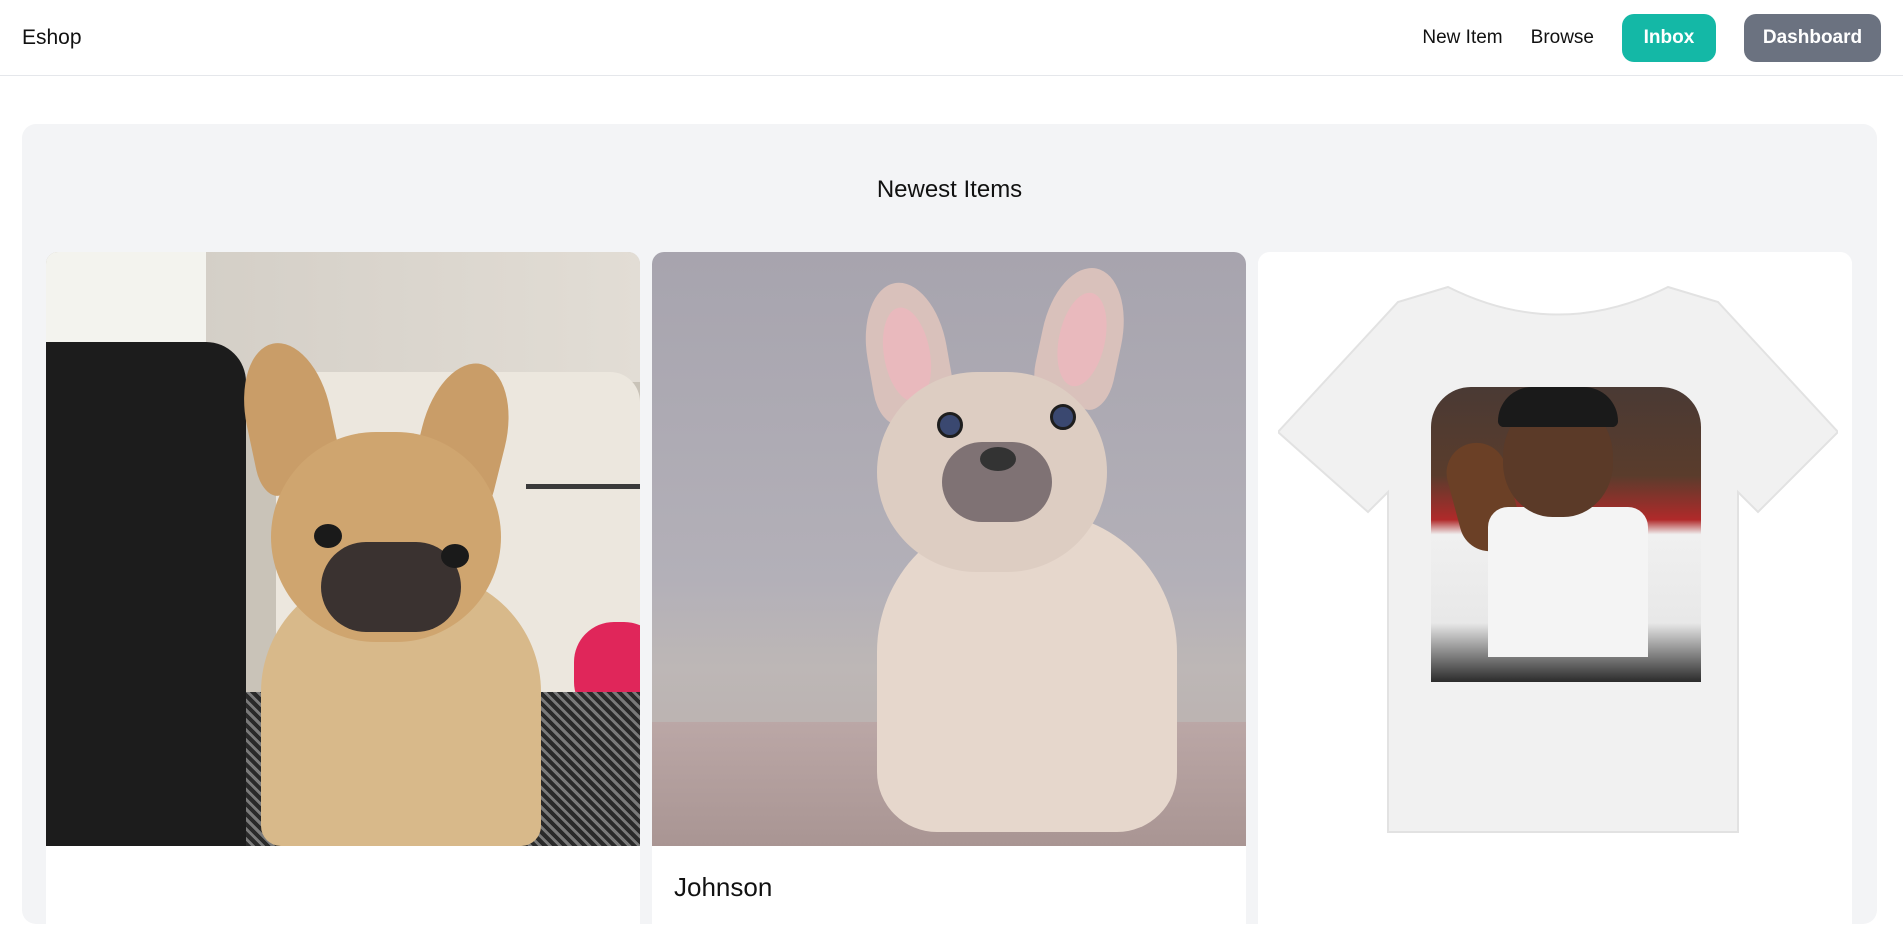 The height and width of the screenshot is (952, 1903). I want to click on top-navbar: Eshop New Item Browse Inbox Dashboard, so click(951, 38).